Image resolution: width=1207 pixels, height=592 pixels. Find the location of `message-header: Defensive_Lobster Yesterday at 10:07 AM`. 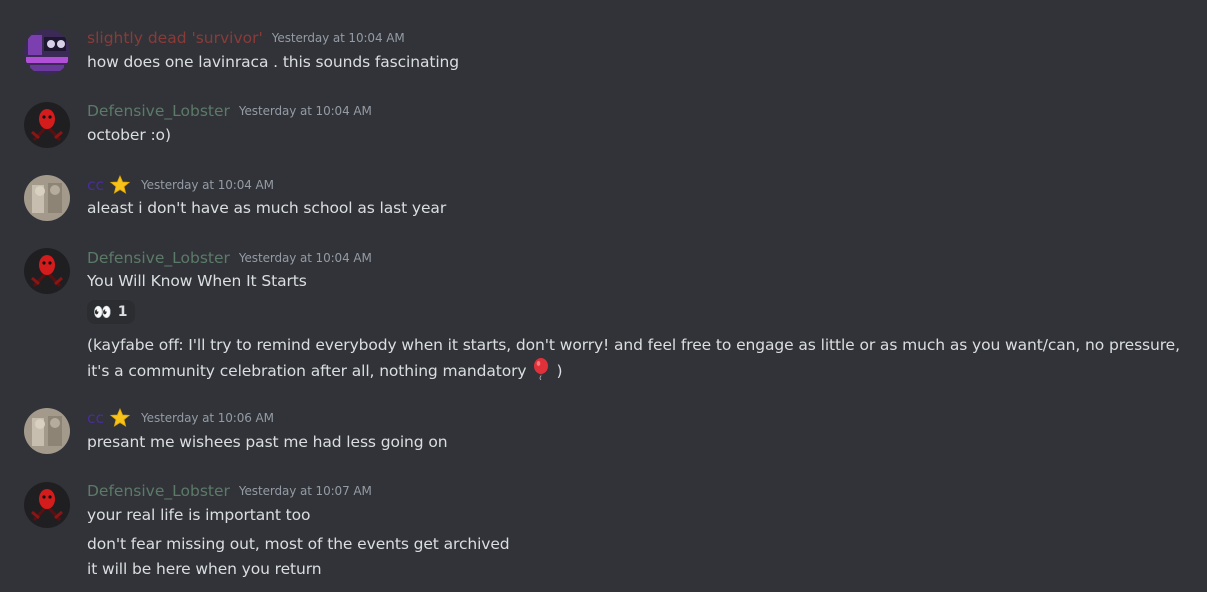

message-header: Defensive_Lobster Yesterday at 10:07 AM is located at coordinates (229, 491).